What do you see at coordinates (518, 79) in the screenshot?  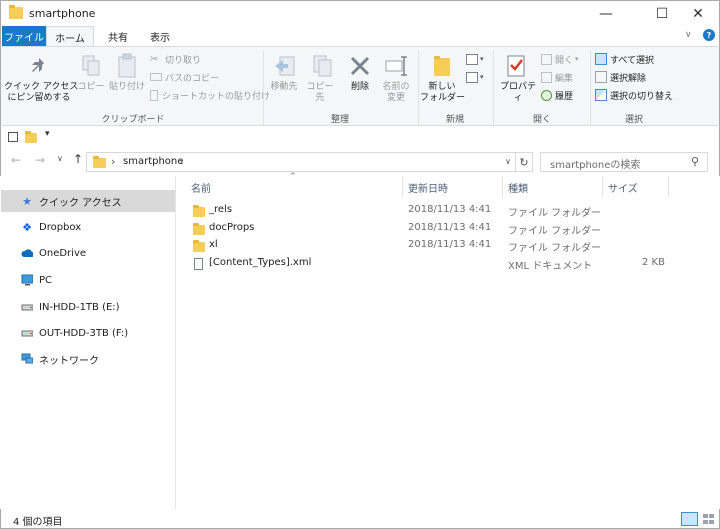 I see `properties-button: プロパティ` at bounding box center [518, 79].